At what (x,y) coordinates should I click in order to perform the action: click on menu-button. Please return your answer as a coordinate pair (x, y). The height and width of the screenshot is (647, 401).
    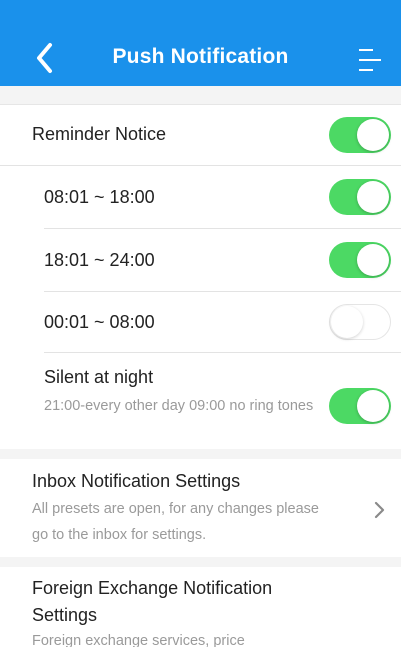
    Looking at the image, I should click on (370, 60).